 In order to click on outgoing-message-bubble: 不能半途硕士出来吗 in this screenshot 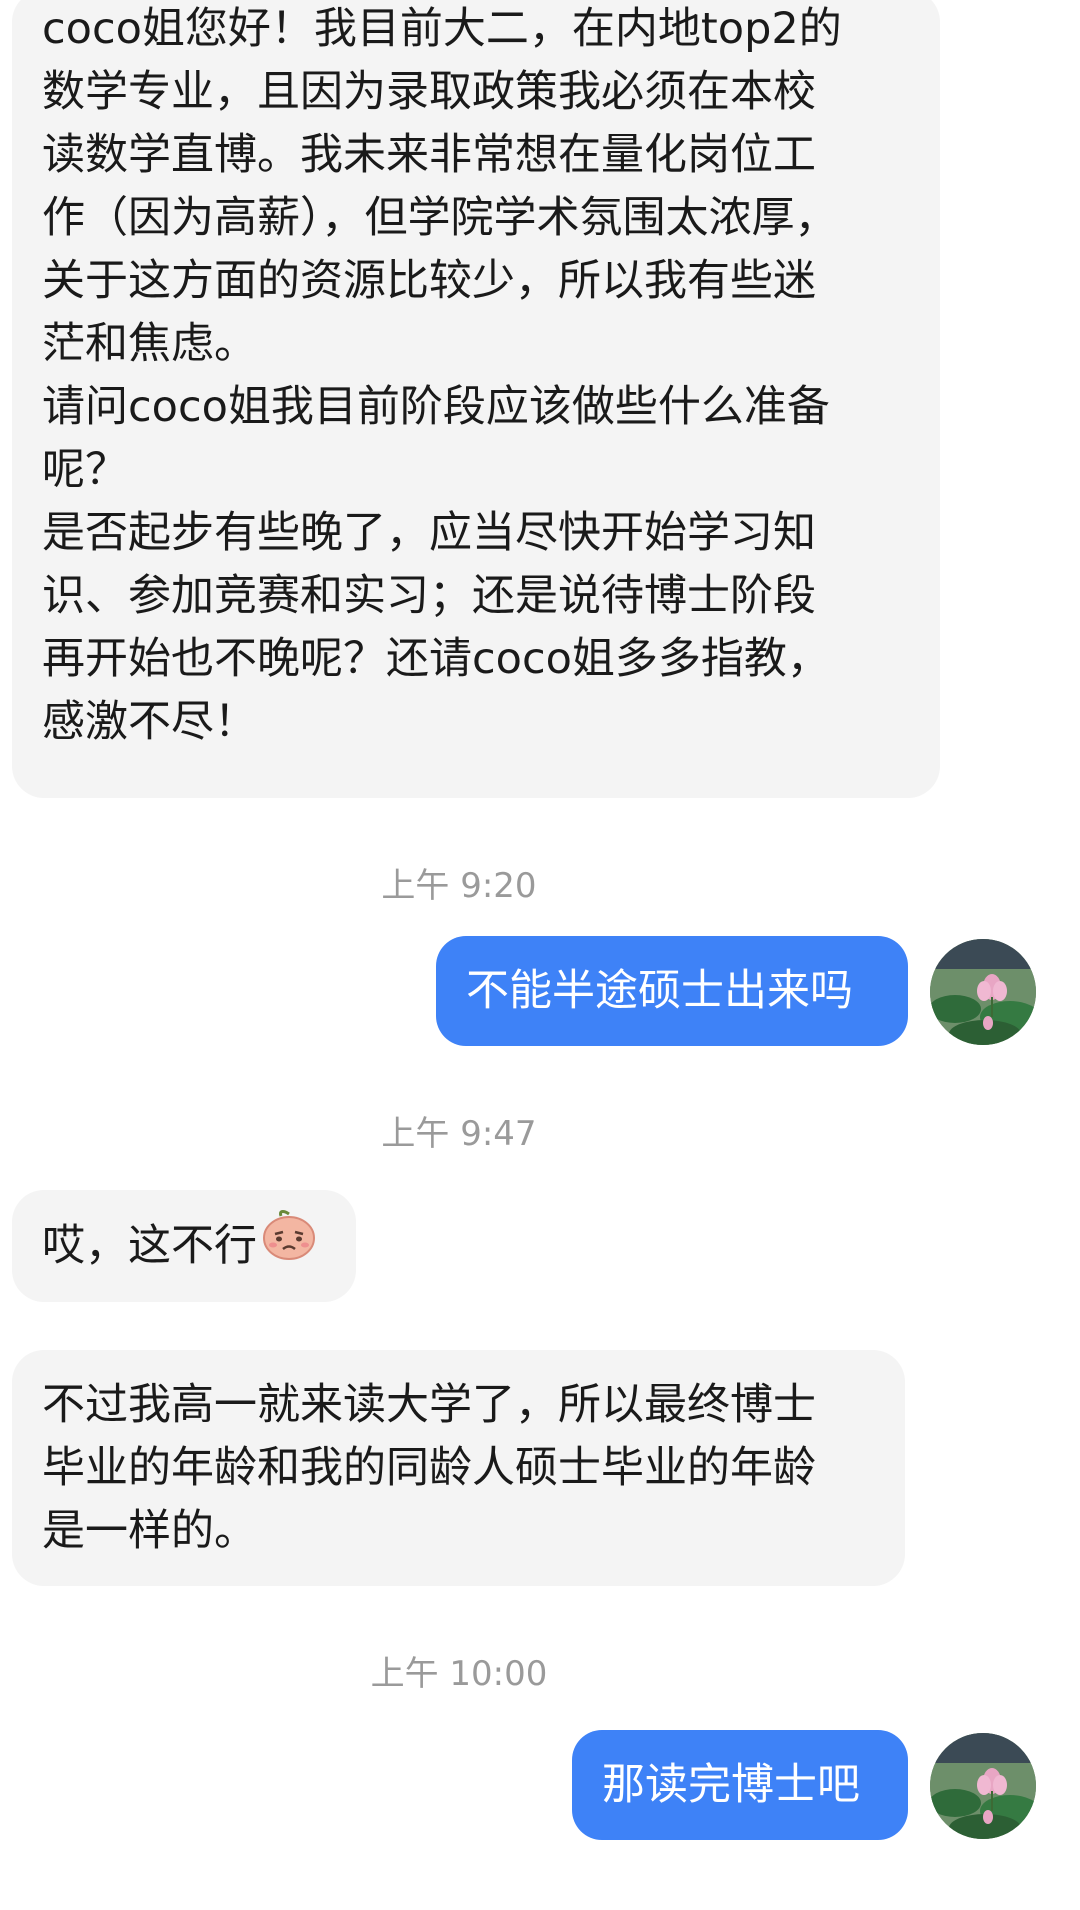, I will do `click(672, 991)`.